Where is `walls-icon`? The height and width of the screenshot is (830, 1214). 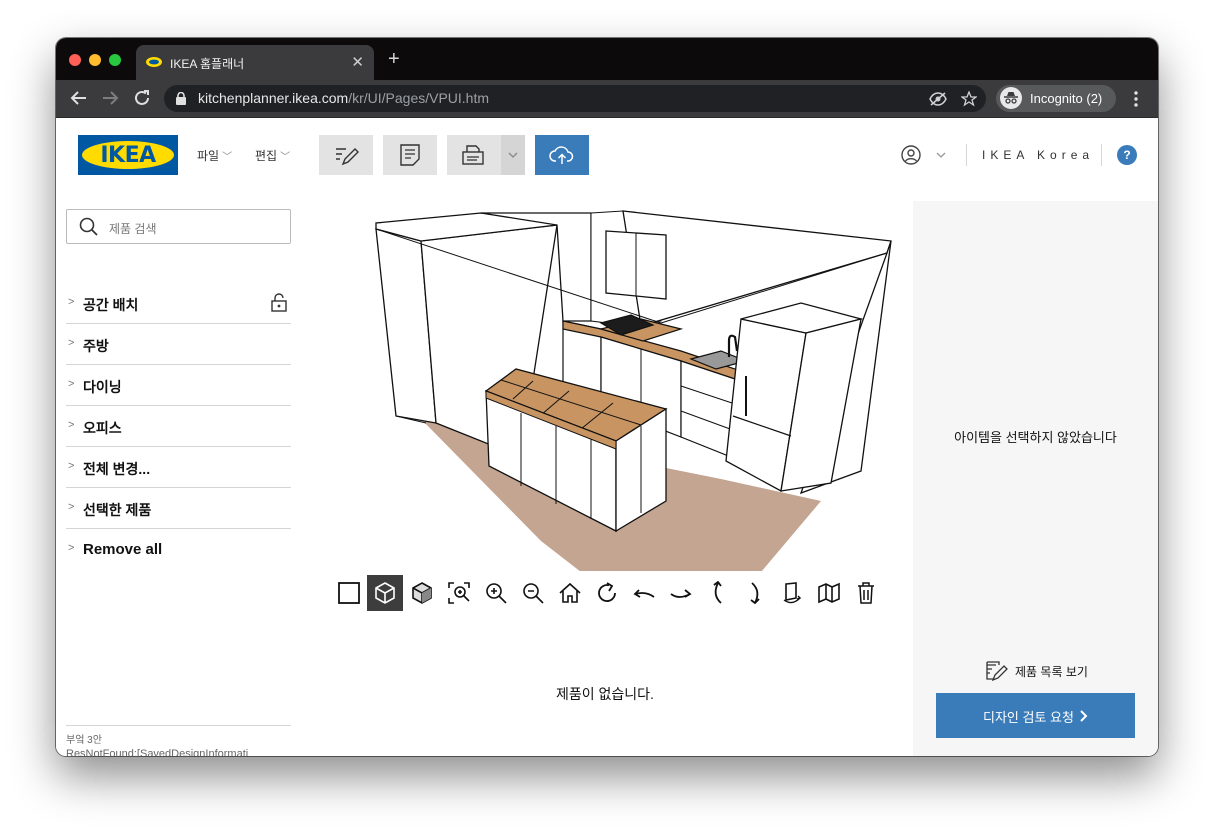 walls-icon is located at coordinates (792, 593).